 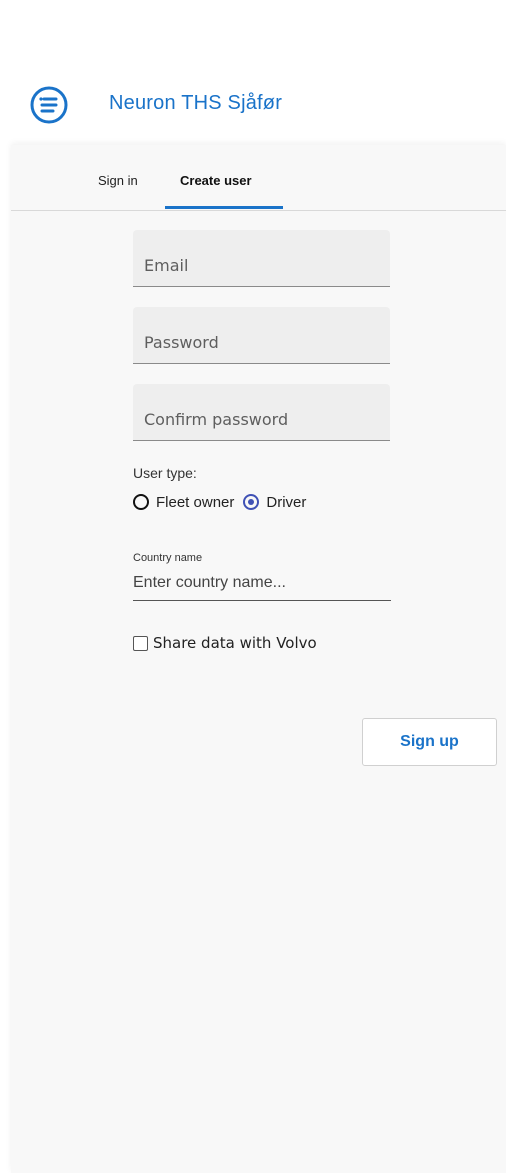 What do you see at coordinates (429, 742) in the screenshot?
I see `sign-up-button: Sign up` at bounding box center [429, 742].